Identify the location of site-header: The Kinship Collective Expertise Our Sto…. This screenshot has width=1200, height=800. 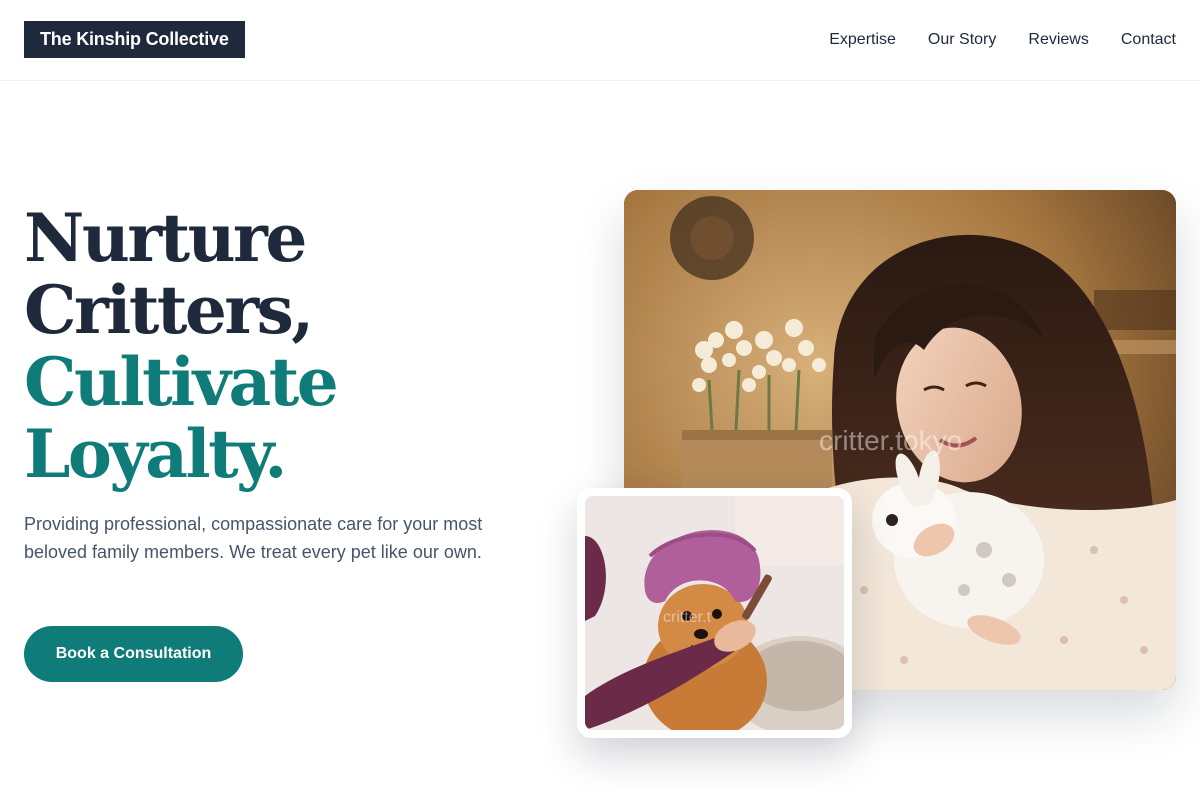
(600, 40).